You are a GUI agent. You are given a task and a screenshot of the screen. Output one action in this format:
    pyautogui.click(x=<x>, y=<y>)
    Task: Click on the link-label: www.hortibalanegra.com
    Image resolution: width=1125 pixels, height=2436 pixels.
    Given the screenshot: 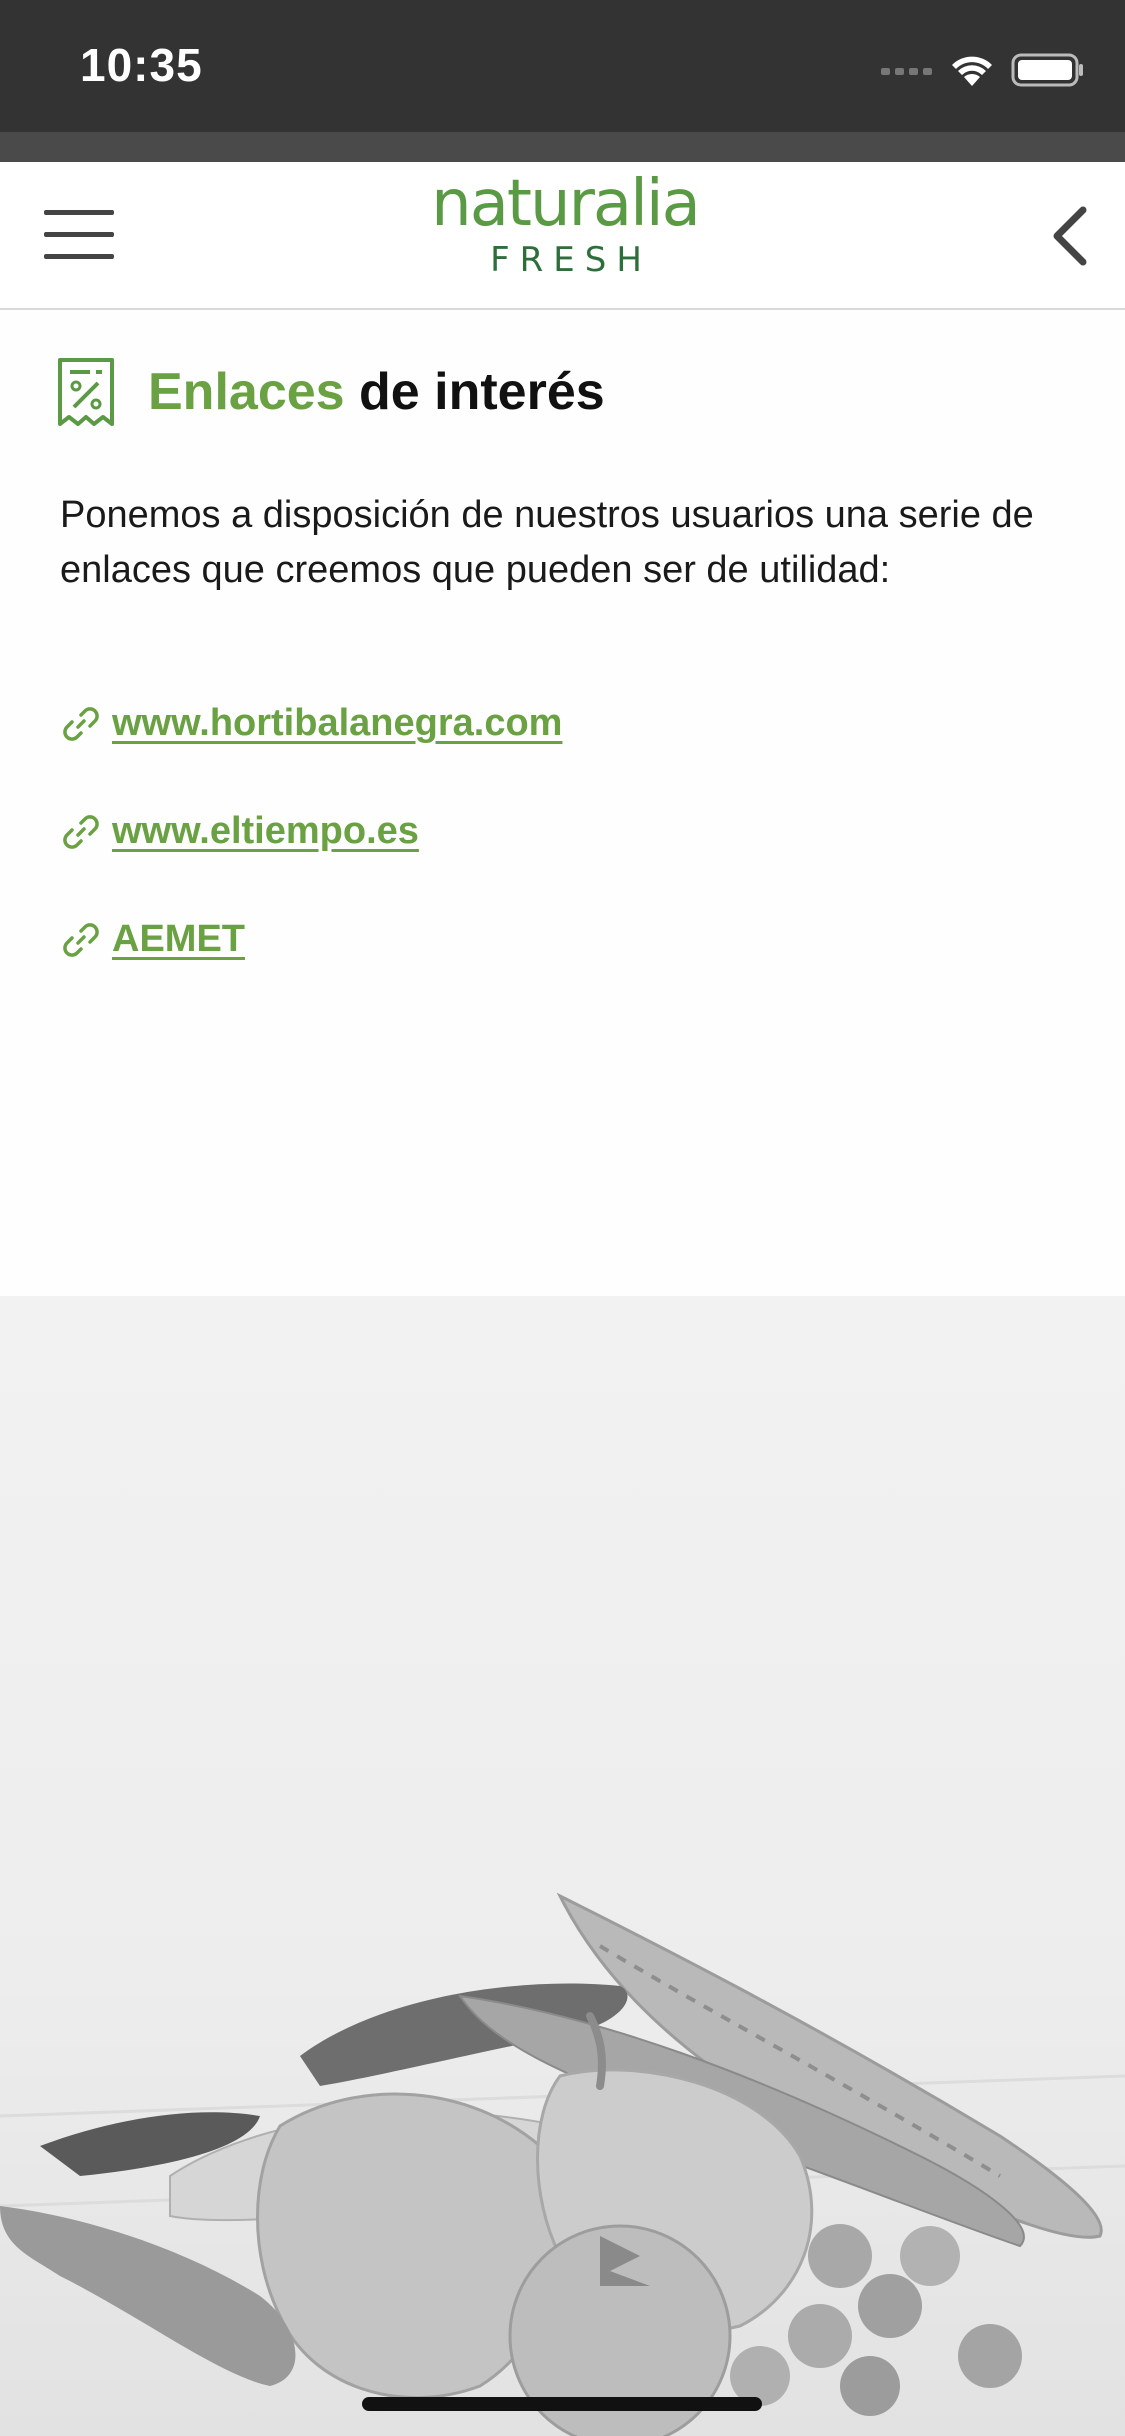 What is the action you would take?
    pyautogui.click(x=337, y=723)
    